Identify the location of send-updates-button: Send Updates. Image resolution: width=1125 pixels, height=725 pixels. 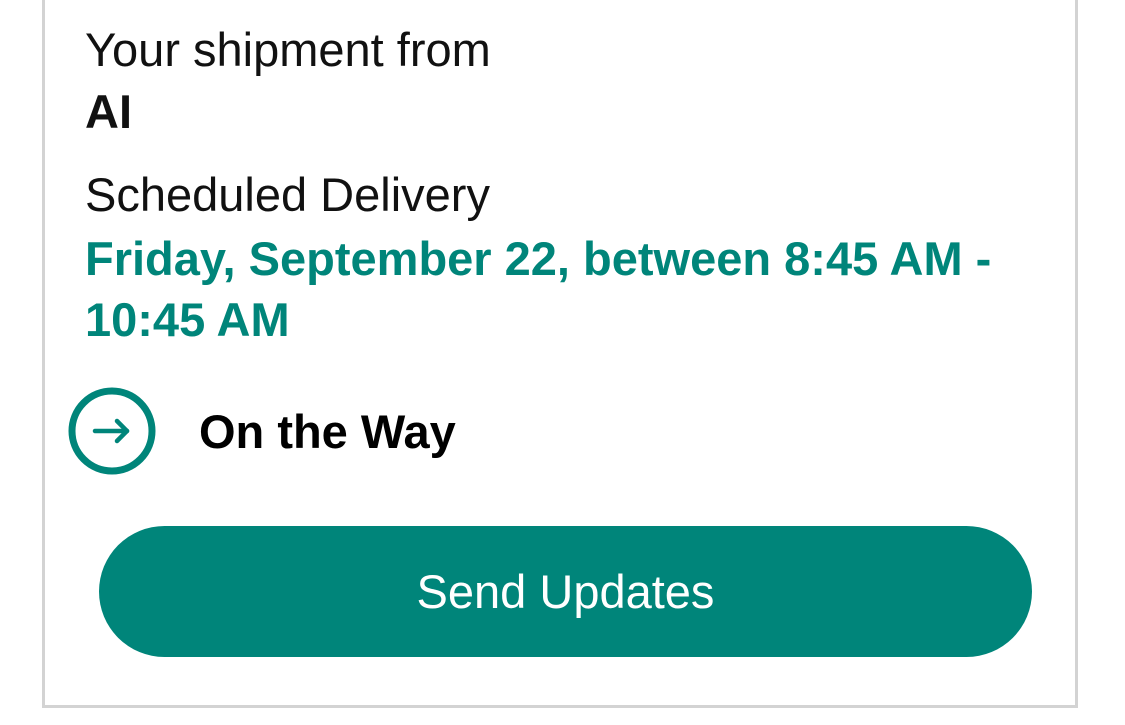
(565, 591).